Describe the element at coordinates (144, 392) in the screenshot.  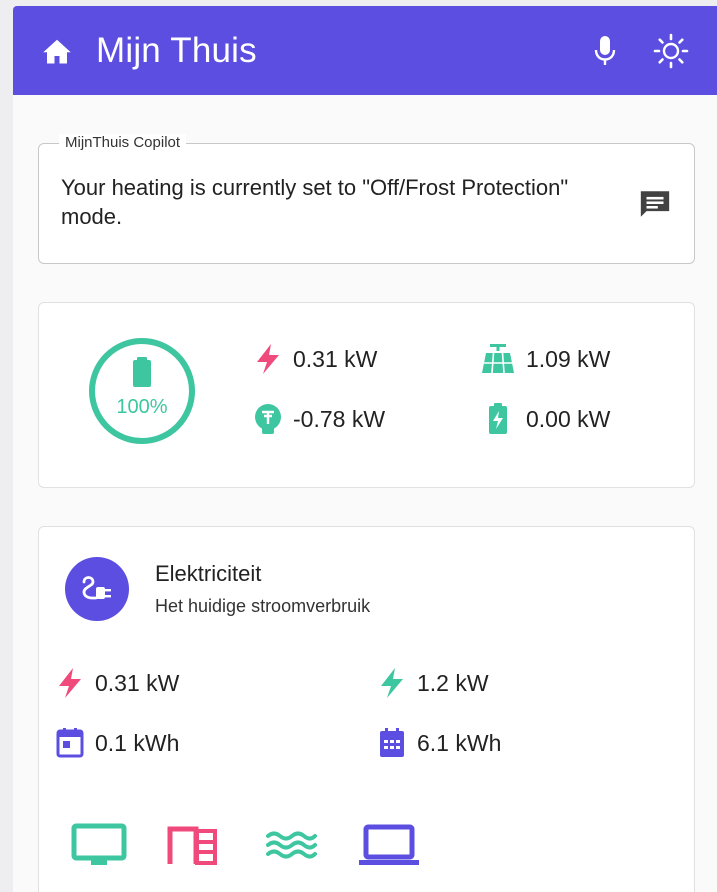
I see `battery-gauge: 100%` at that location.